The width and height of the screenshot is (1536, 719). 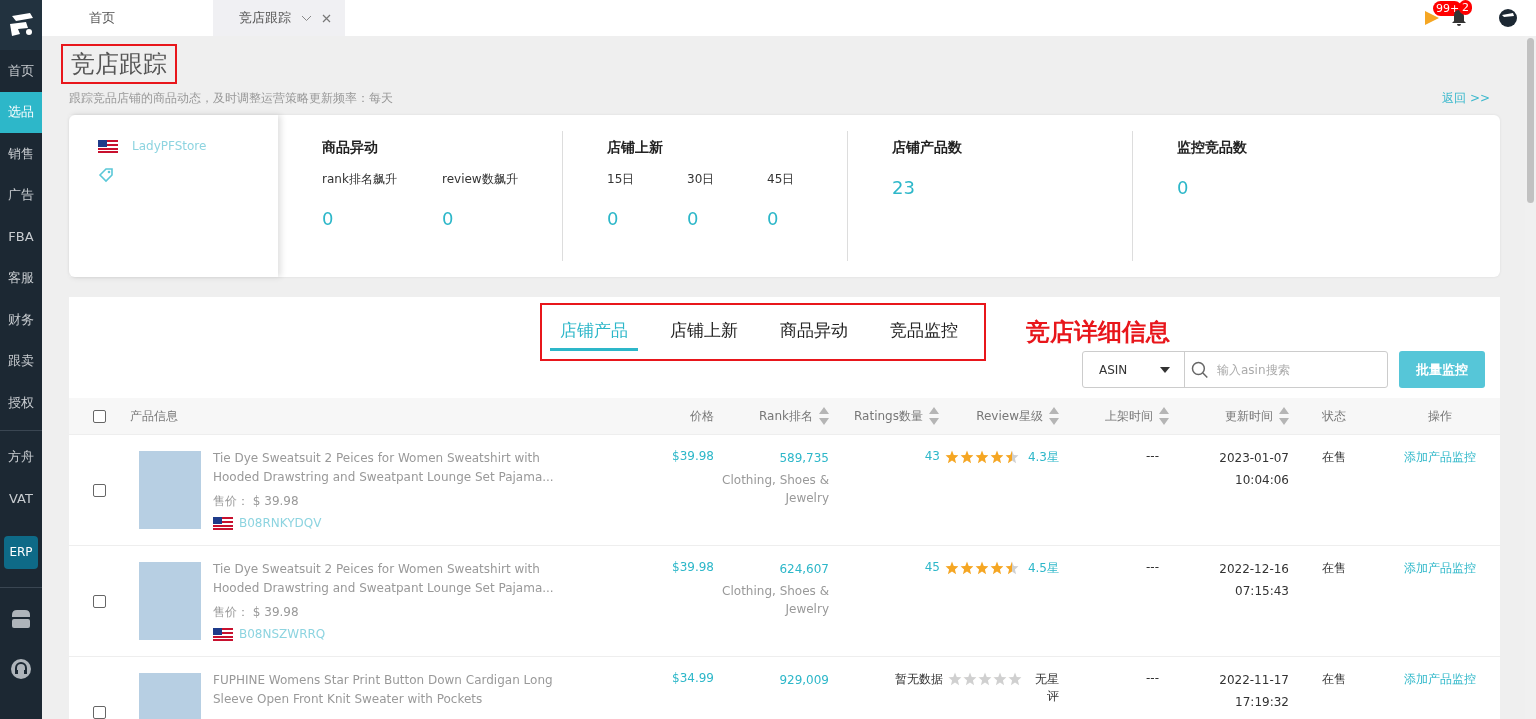 I want to click on ratings-count: 45, so click(x=932, y=567).